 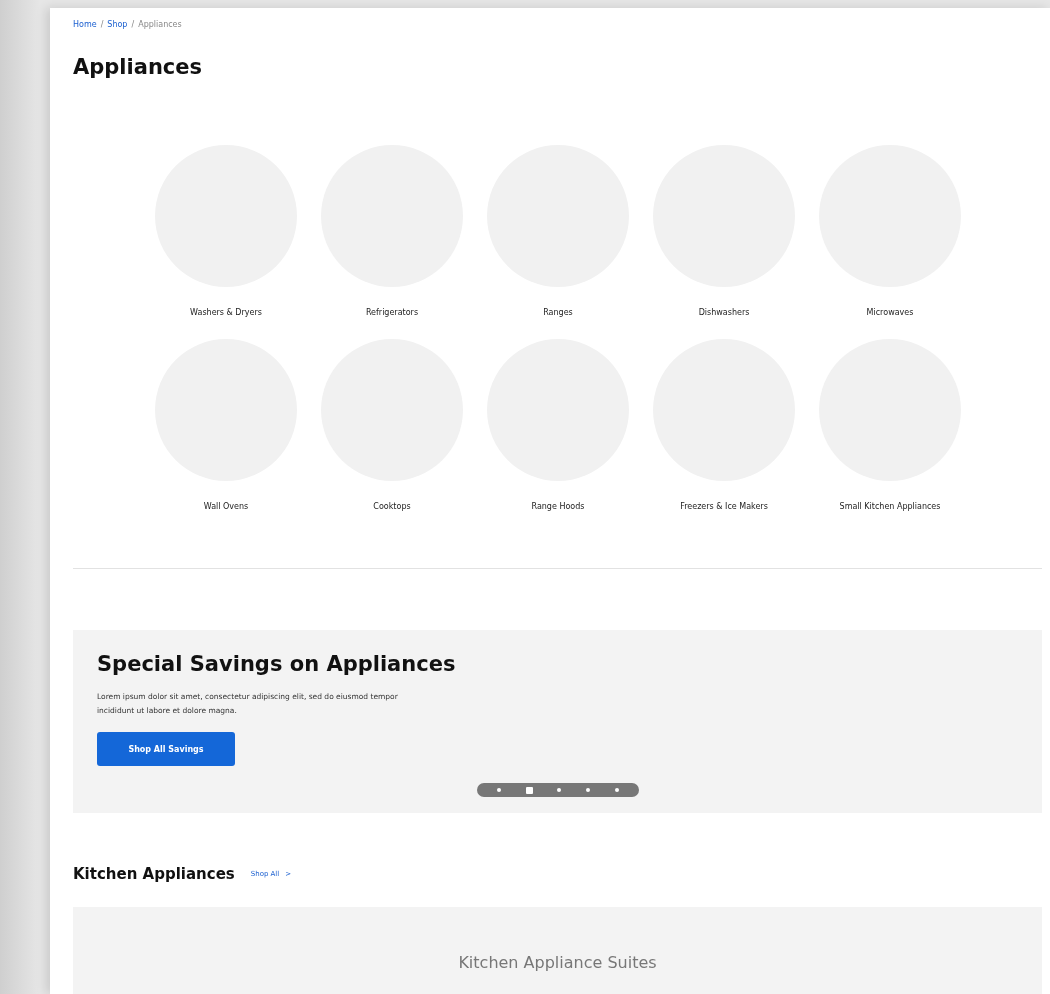 What do you see at coordinates (724, 506) in the screenshot?
I see `category-label: Freezers & Ice Makers` at bounding box center [724, 506].